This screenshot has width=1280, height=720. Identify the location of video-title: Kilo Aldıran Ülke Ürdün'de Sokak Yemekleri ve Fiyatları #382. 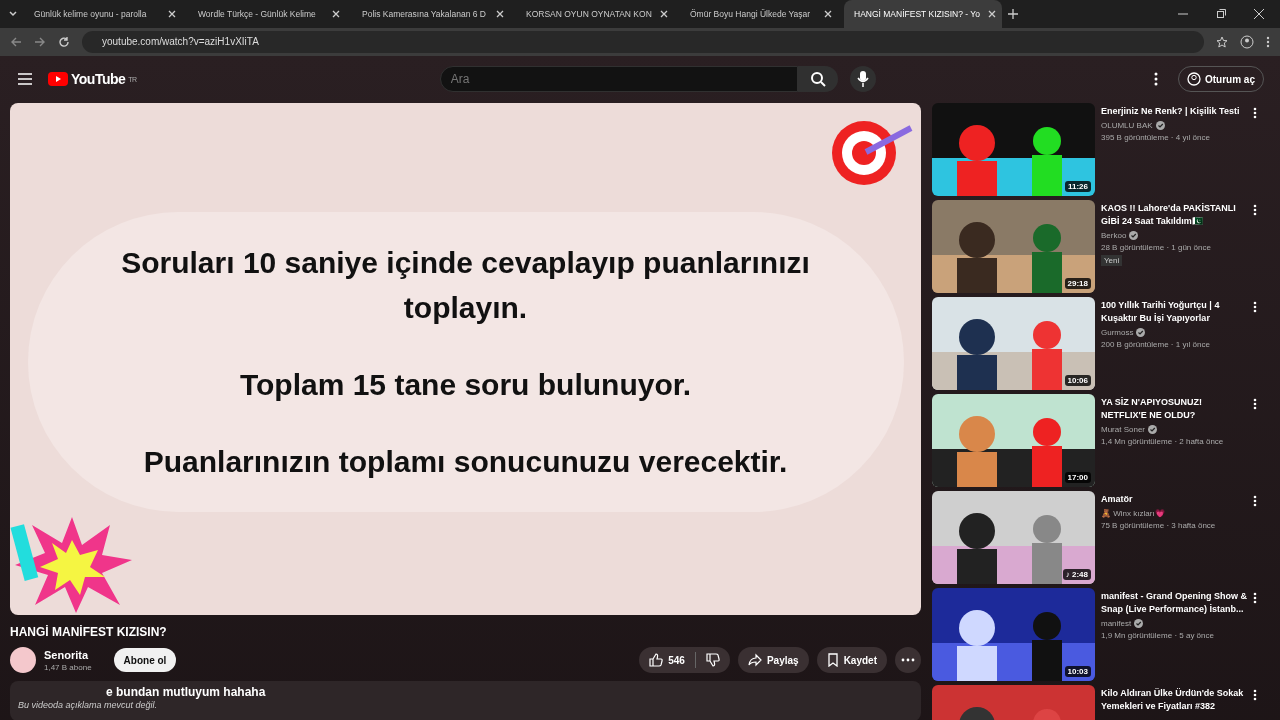
(1174, 700).